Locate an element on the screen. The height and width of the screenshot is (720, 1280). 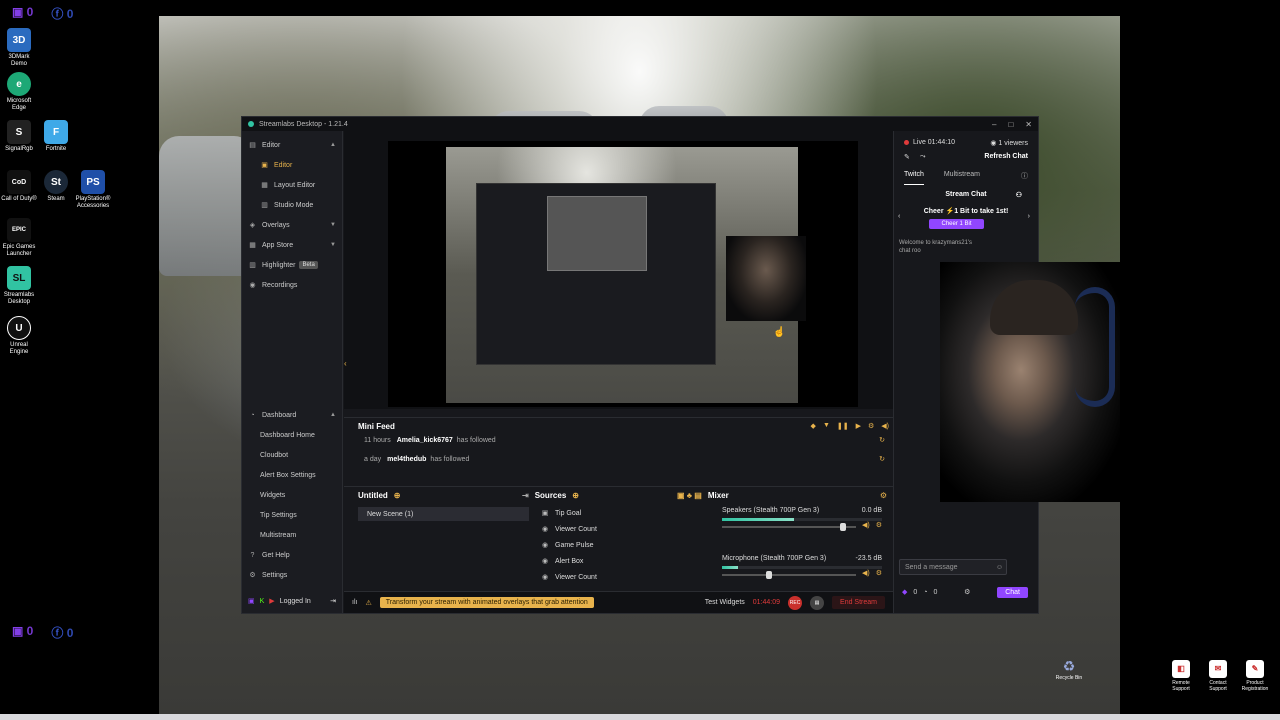
desktop-icon-remote-support: ◧ Remote Support is located at coordinates (1181, 676).